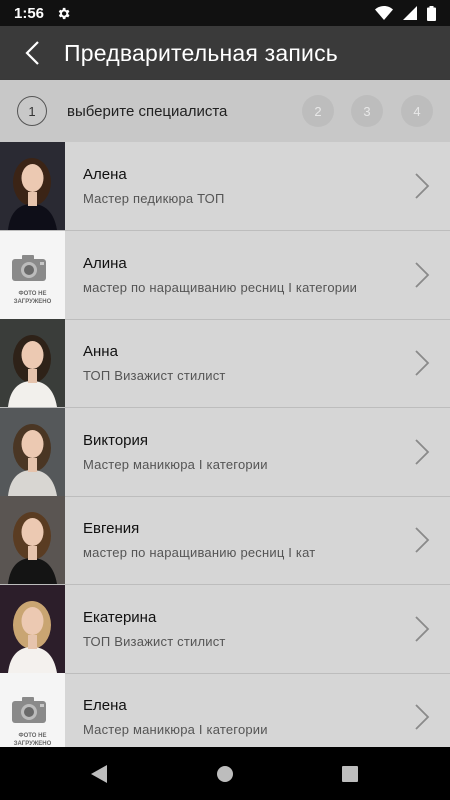 The image size is (450, 800). I want to click on specialist-name: Виктория, so click(116, 440).